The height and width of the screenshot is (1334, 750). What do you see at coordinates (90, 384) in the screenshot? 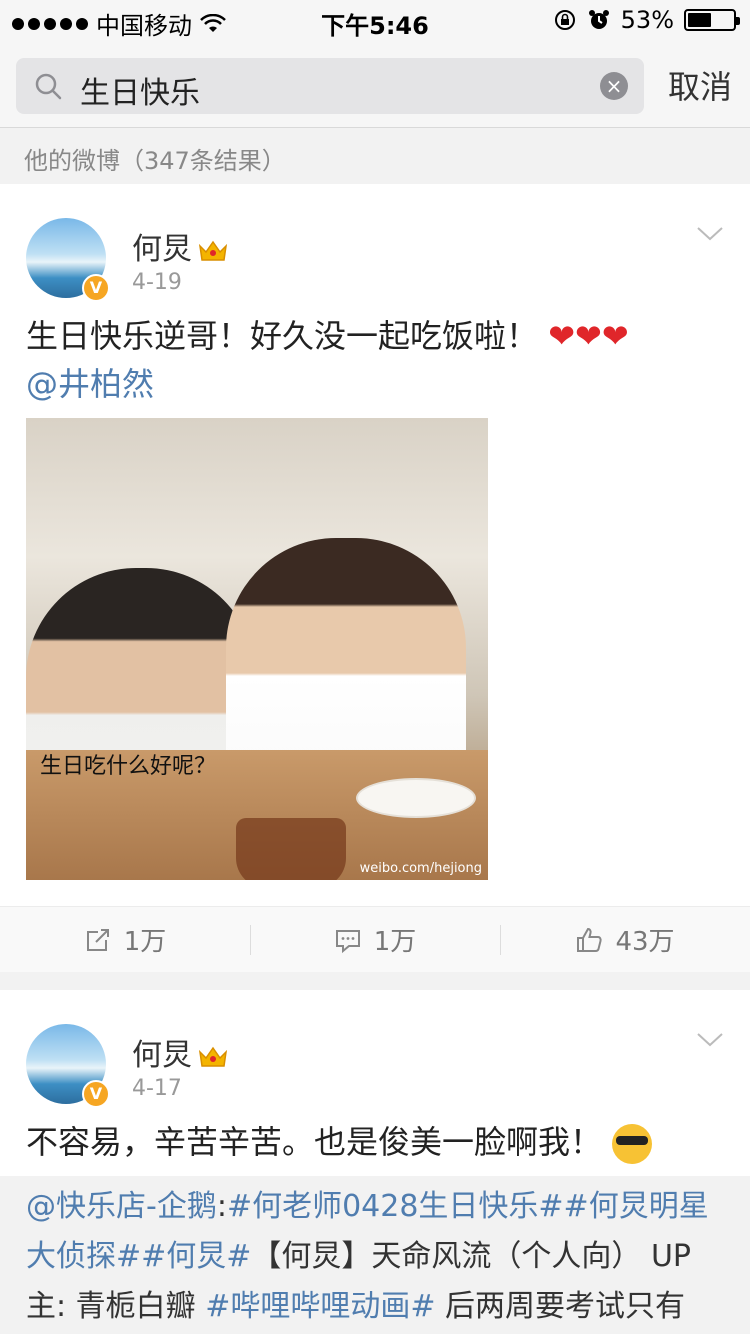
I see `mention-link: @井柏然` at bounding box center [90, 384].